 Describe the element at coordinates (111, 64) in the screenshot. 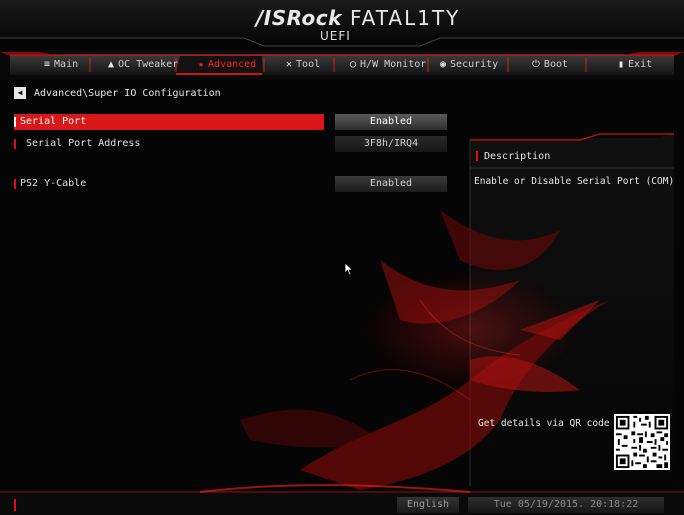

I see `tweaker-icon: ▲` at that location.